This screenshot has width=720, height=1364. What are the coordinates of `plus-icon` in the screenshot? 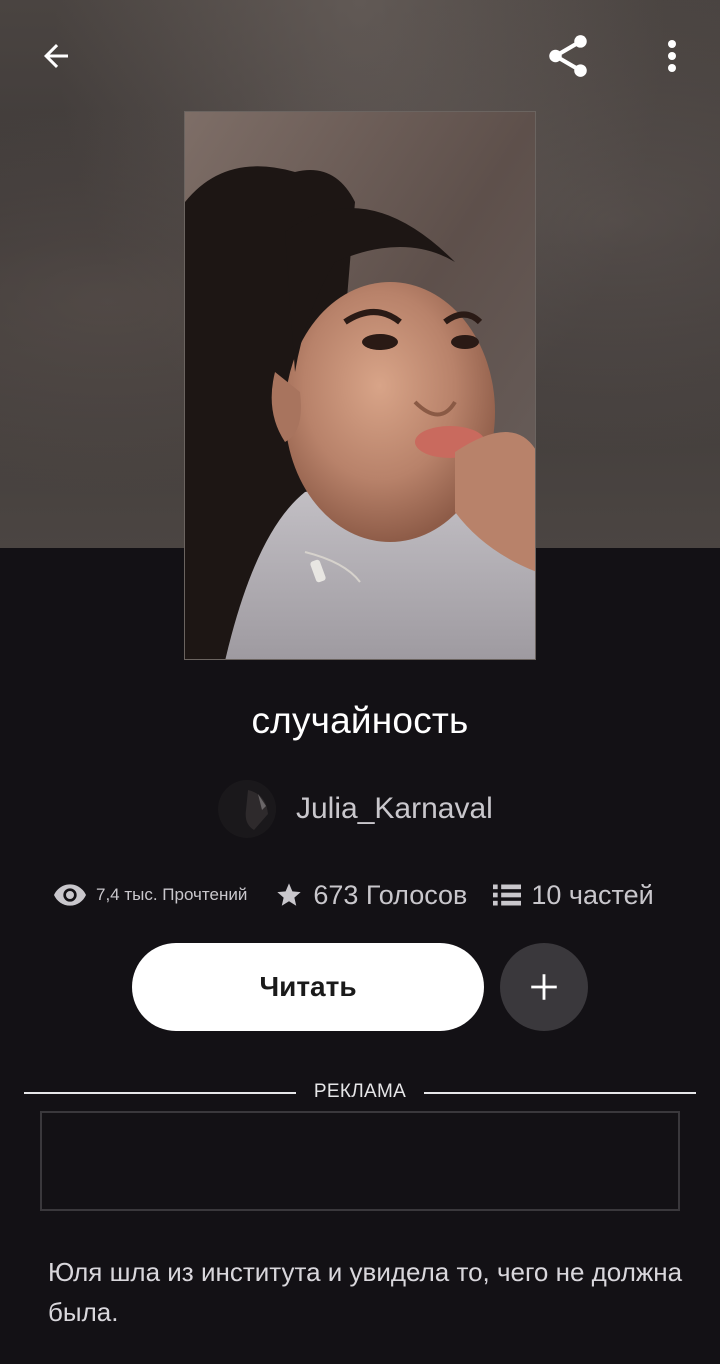 It's located at (544, 987).